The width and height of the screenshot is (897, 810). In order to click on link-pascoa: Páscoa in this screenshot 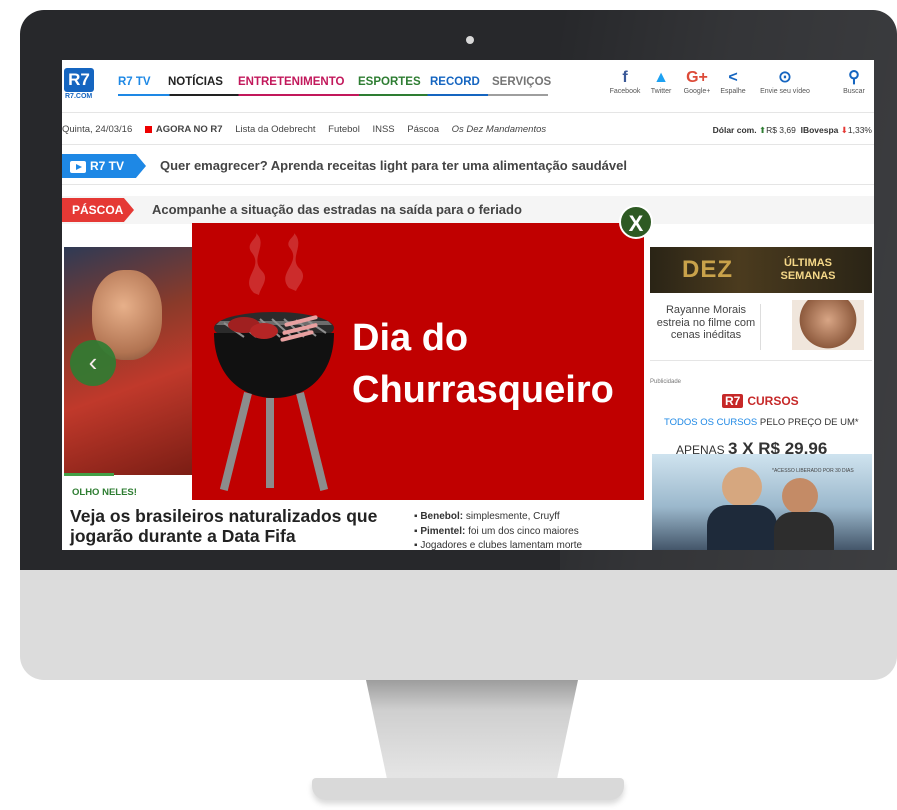, I will do `click(423, 129)`.